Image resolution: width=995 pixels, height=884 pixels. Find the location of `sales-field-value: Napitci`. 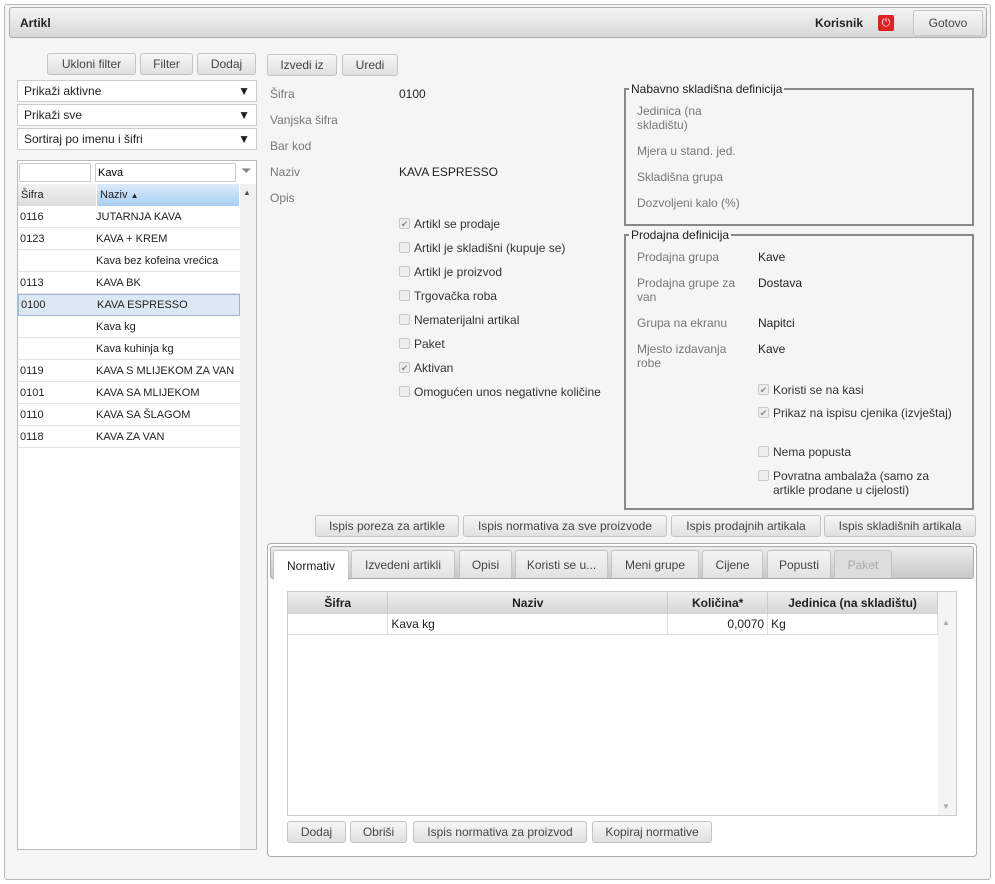

sales-field-value: Napitci is located at coordinates (776, 323).